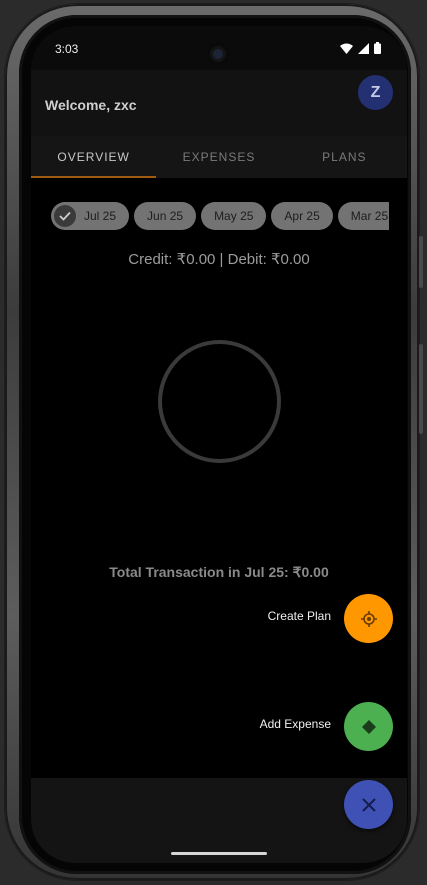  Describe the element at coordinates (91, 105) in the screenshot. I see `welcome-text: Welcome, zxc` at that location.